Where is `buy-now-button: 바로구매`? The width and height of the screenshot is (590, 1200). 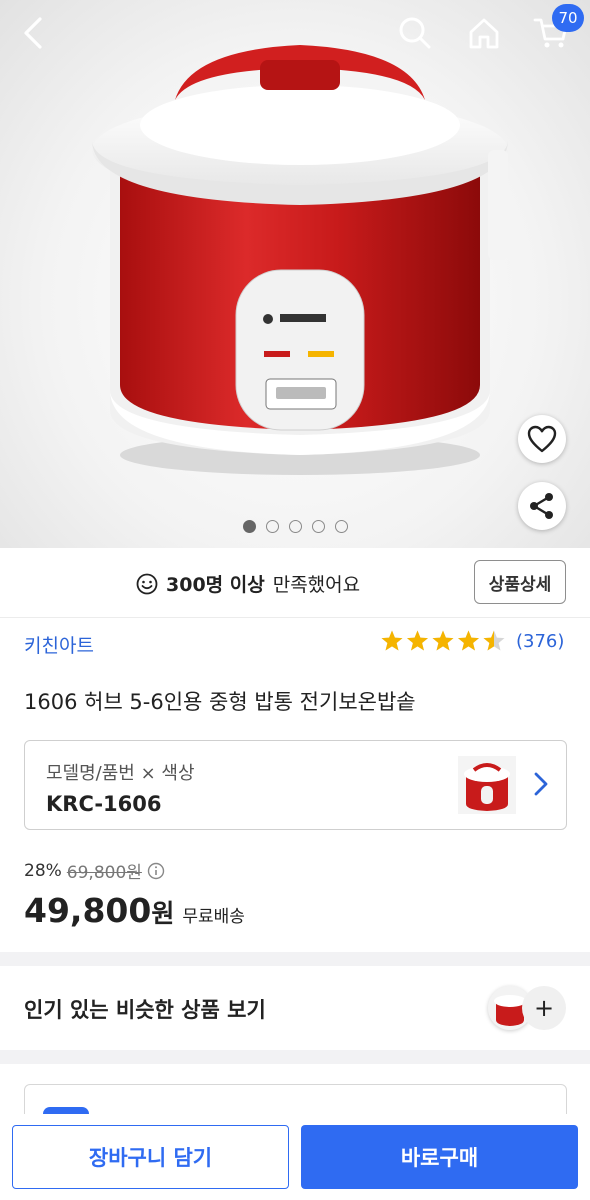
buy-now-button: 바로구매 is located at coordinates (439, 1157).